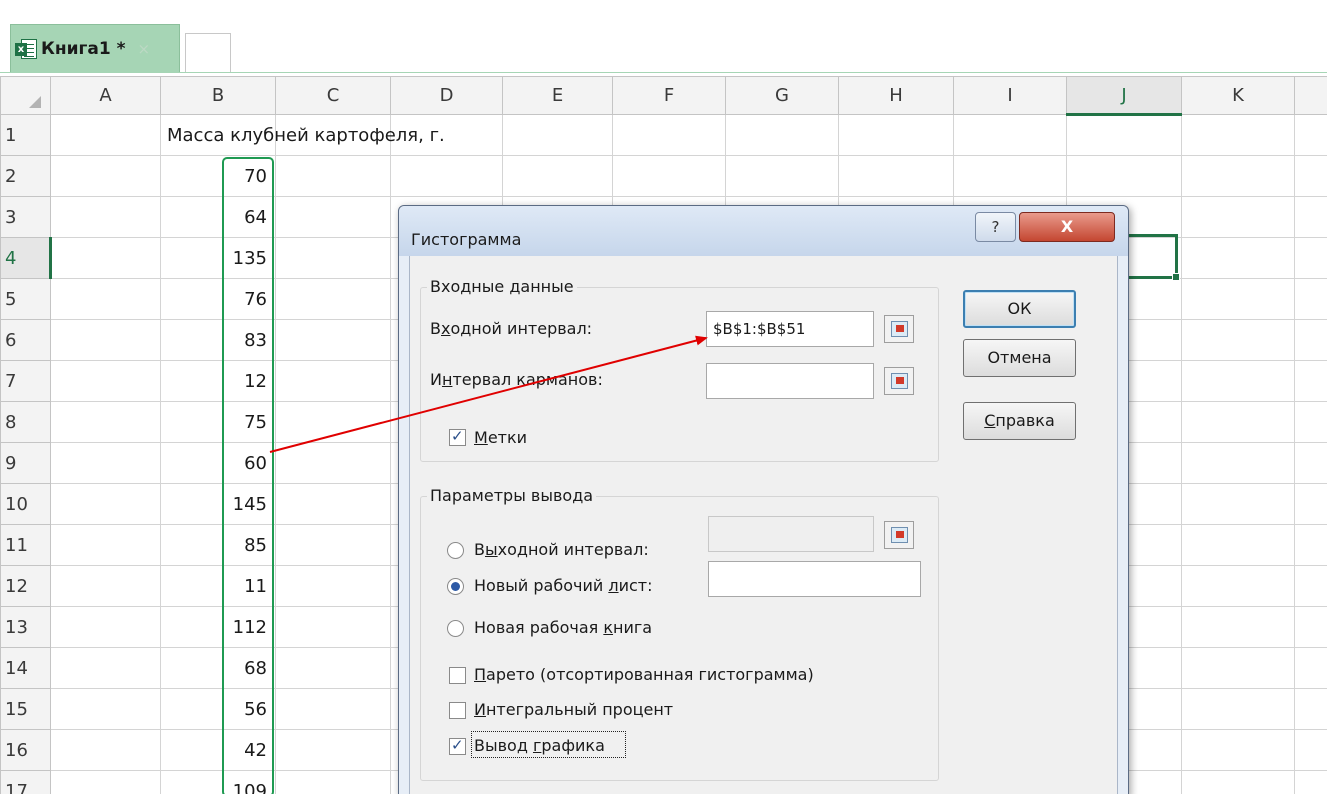 The height and width of the screenshot is (794, 1327). I want to click on row-header: 7, so click(25, 381).